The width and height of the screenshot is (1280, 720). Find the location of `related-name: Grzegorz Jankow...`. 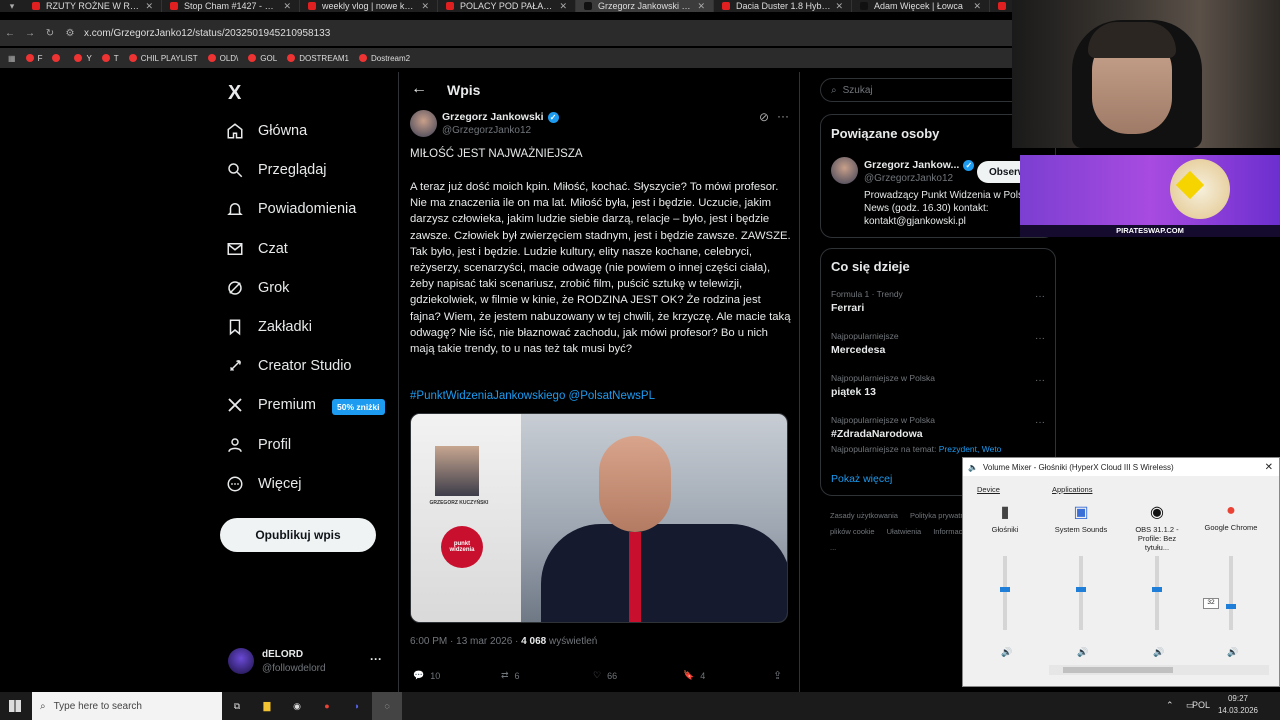

related-name: Grzegorz Jankow... is located at coordinates (911, 165).